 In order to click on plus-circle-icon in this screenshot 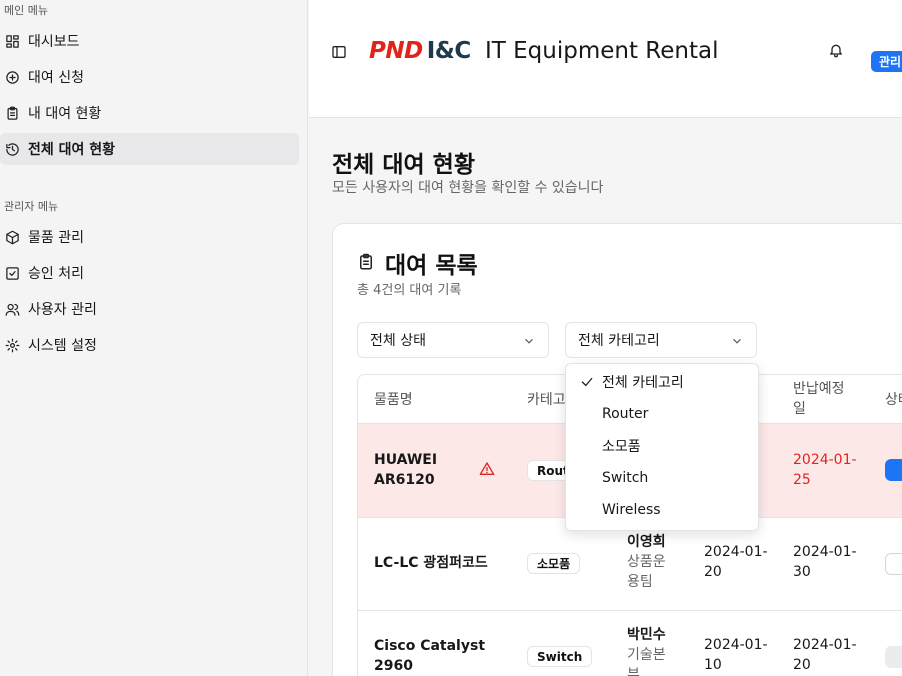, I will do `click(12, 77)`.